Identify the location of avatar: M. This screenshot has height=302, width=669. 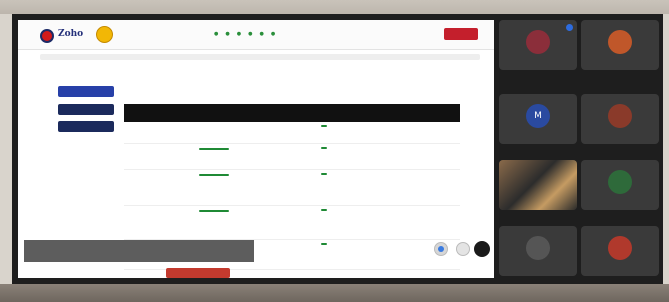
(538, 116).